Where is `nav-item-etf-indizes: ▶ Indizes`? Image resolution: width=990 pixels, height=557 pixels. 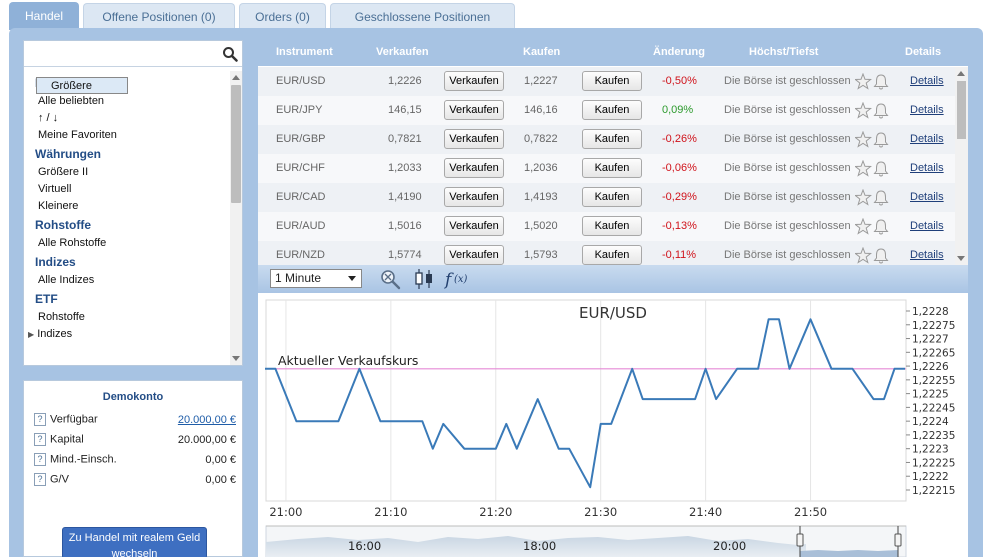 nav-item-etf-indizes: ▶ Indizes is located at coordinates (127, 334).